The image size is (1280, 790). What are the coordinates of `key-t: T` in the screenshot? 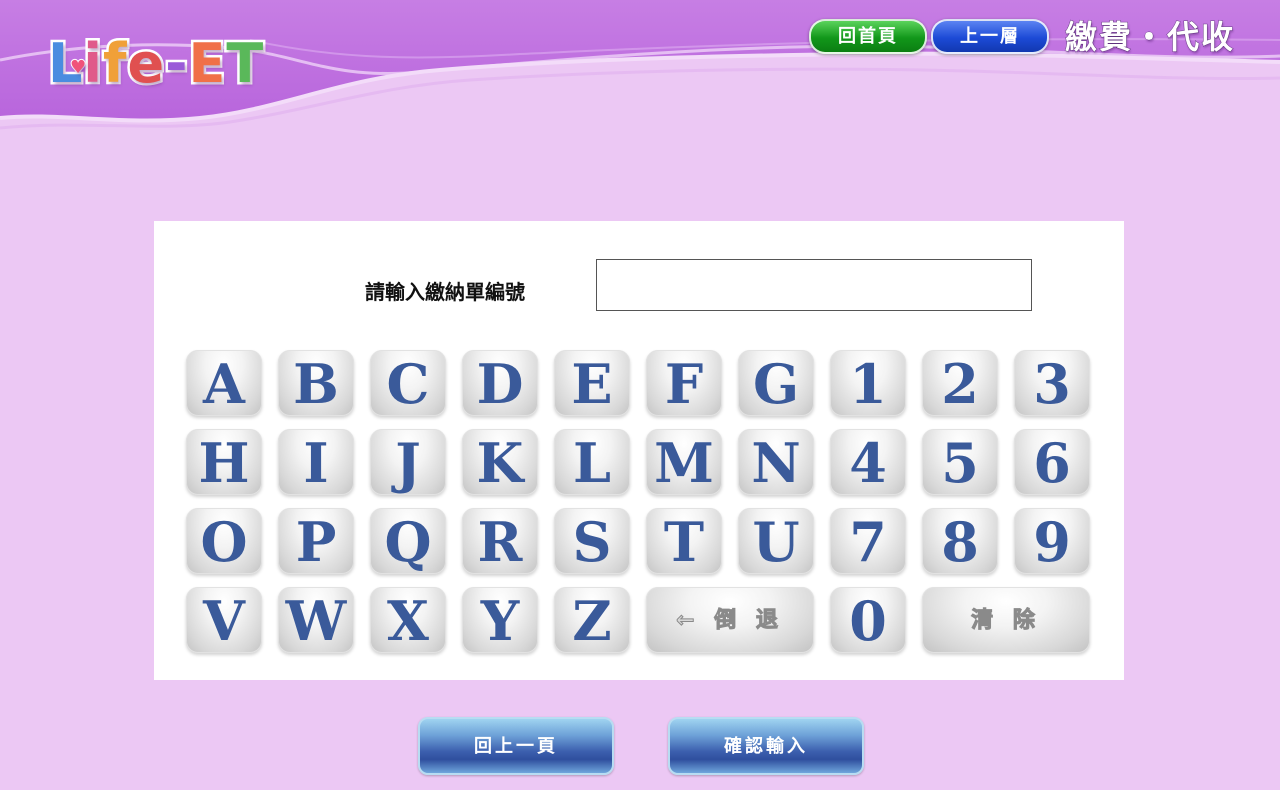 It's located at (684, 541).